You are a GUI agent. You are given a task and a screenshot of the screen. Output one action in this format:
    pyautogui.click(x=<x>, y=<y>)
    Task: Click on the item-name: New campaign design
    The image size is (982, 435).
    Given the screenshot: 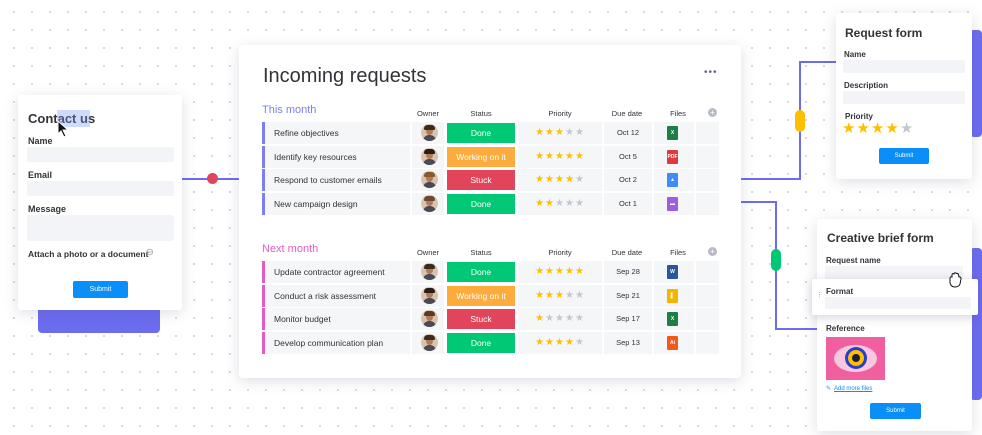 What is the action you would take?
    pyautogui.click(x=336, y=203)
    